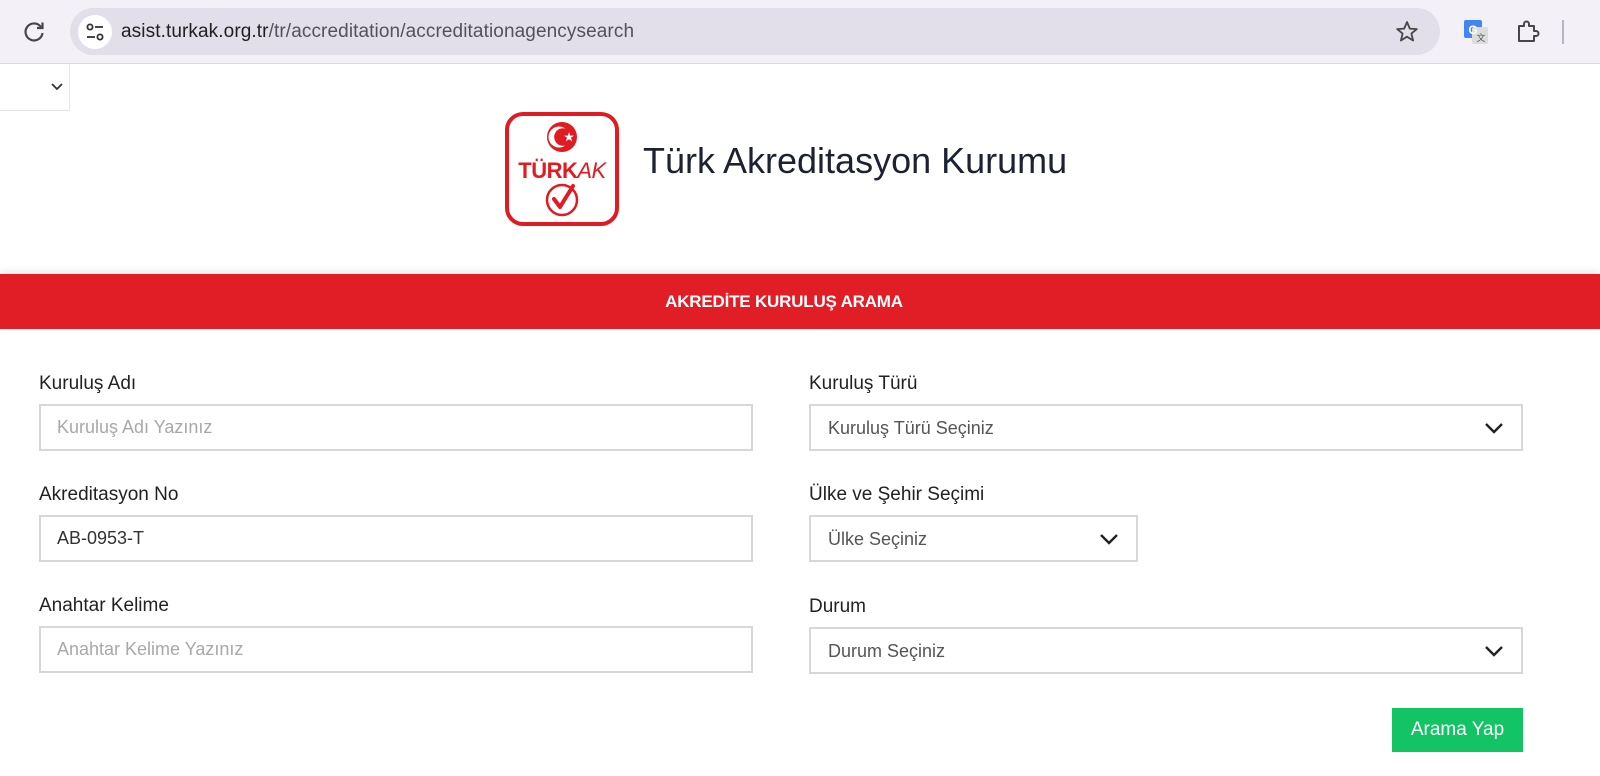 The height and width of the screenshot is (776, 1600). I want to click on reload-icon, so click(34, 32).